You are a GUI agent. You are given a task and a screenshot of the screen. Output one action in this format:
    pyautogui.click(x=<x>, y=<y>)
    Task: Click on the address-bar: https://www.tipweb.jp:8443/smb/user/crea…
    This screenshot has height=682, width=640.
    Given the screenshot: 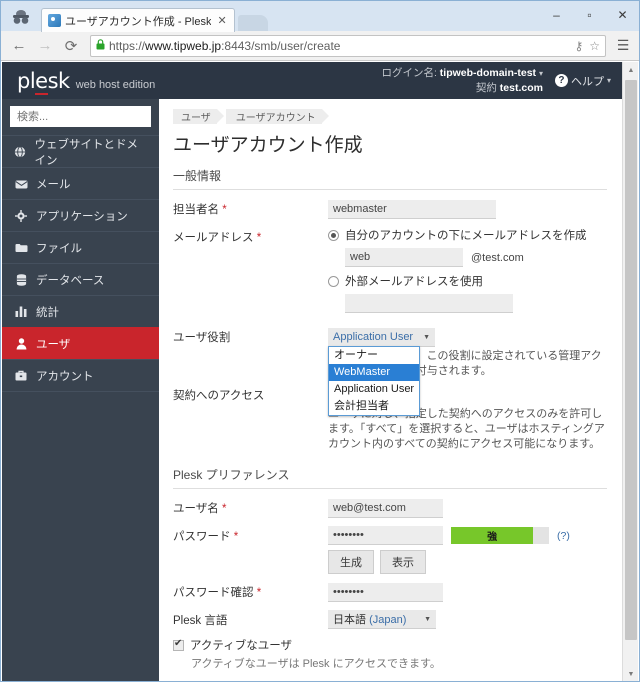 What is the action you would take?
    pyautogui.click(x=348, y=45)
    